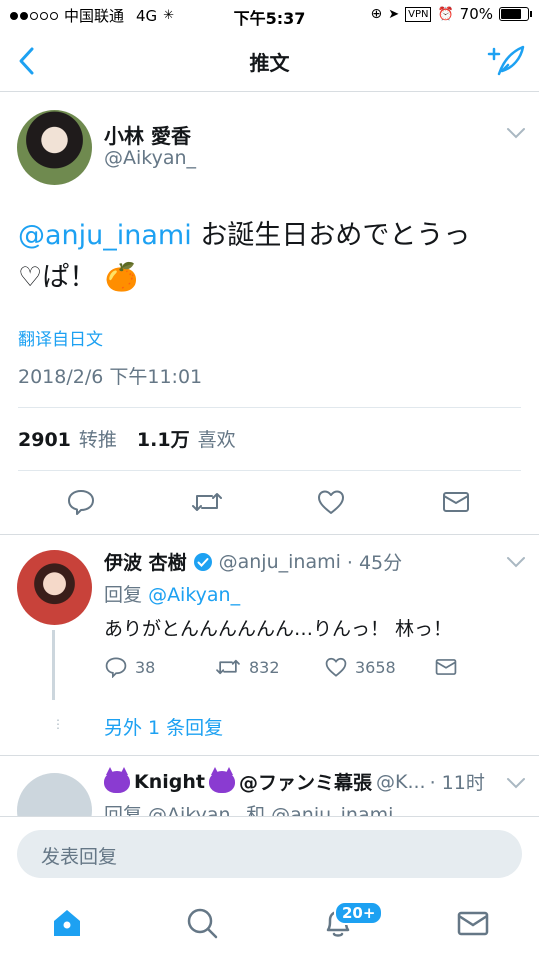  What do you see at coordinates (247, 667) in the screenshot?
I see `reply-retweet-button: 832` at bounding box center [247, 667].